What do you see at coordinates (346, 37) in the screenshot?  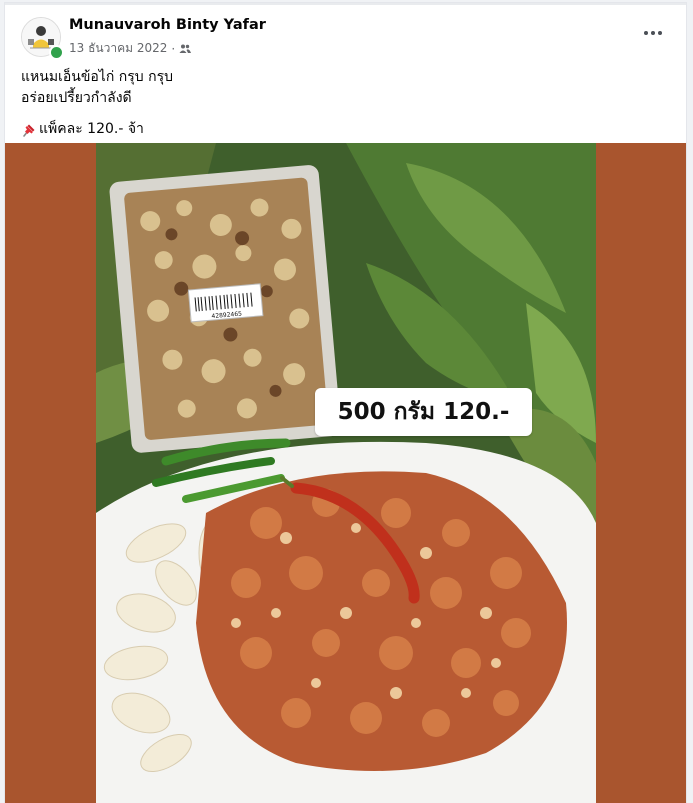 I see `post-header: Munauvaroh Binty Yafar 13 ธันวาคม 2022 ·` at bounding box center [346, 37].